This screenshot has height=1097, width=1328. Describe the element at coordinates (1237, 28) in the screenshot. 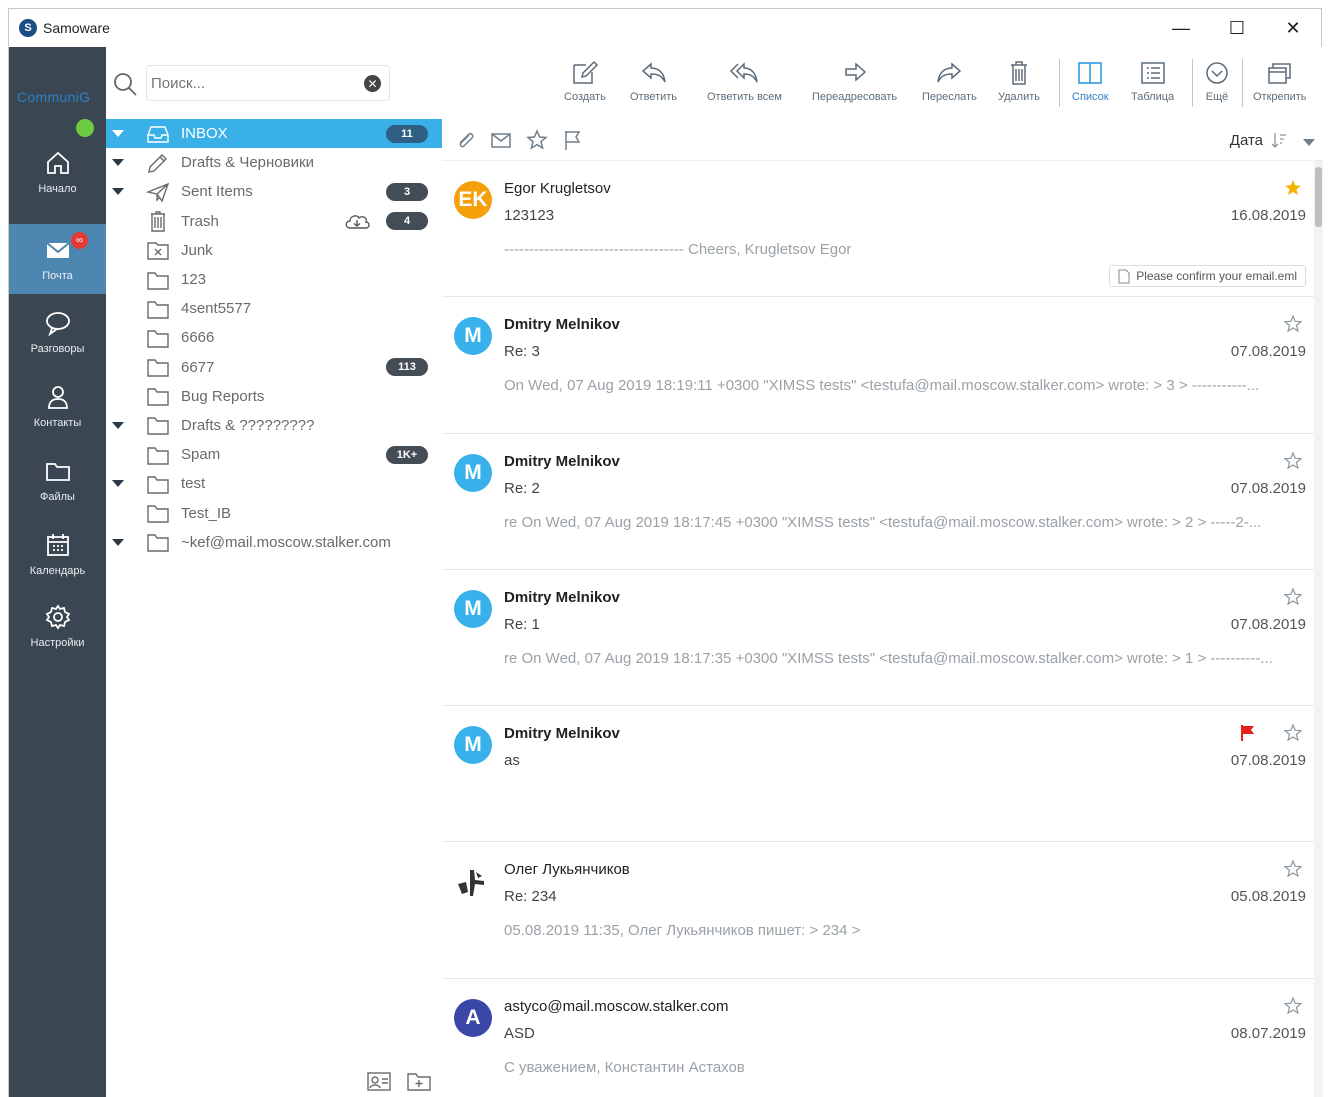

I see `maximize-button: ☐` at that location.